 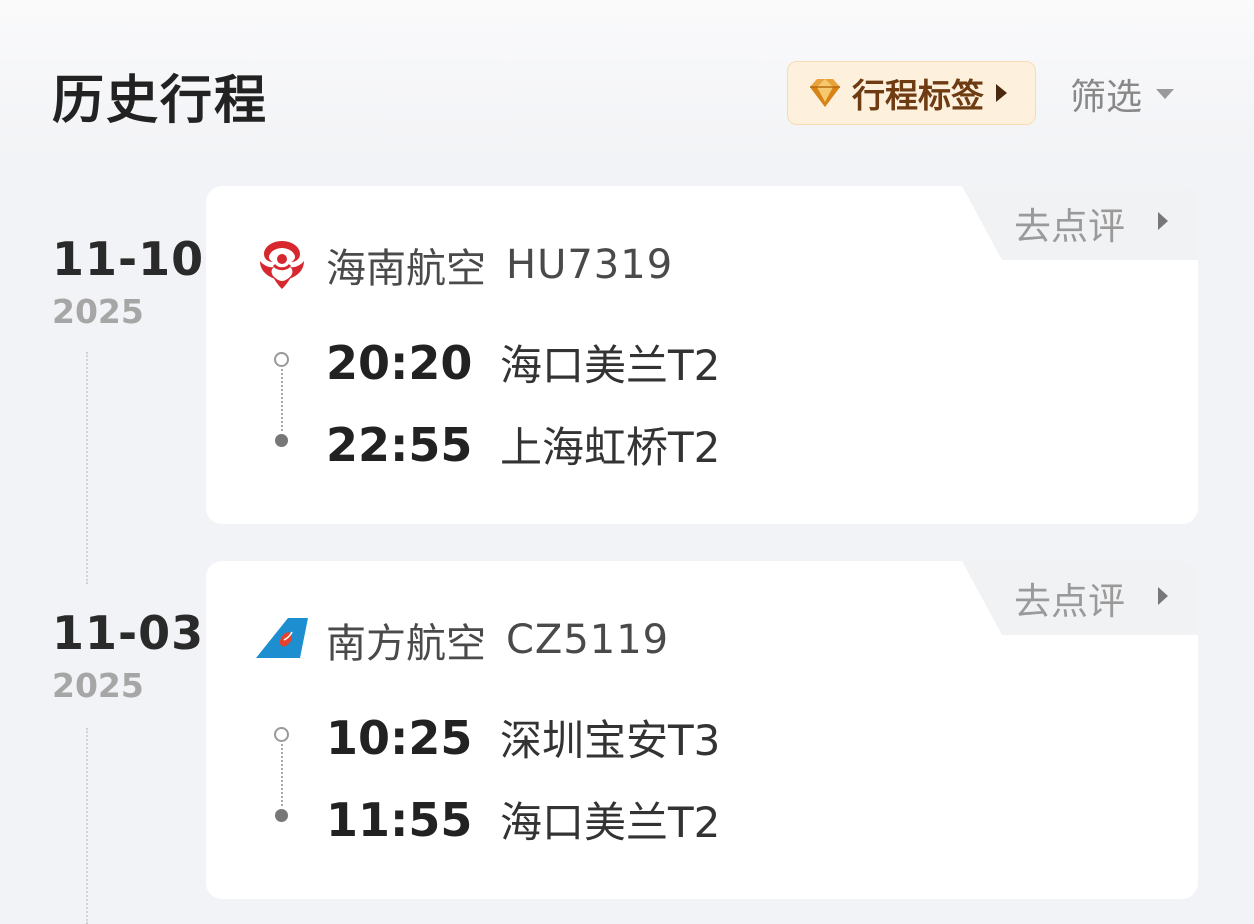 What do you see at coordinates (399, 362) in the screenshot?
I see `departure-time: 20:20` at bounding box center [399, 362].